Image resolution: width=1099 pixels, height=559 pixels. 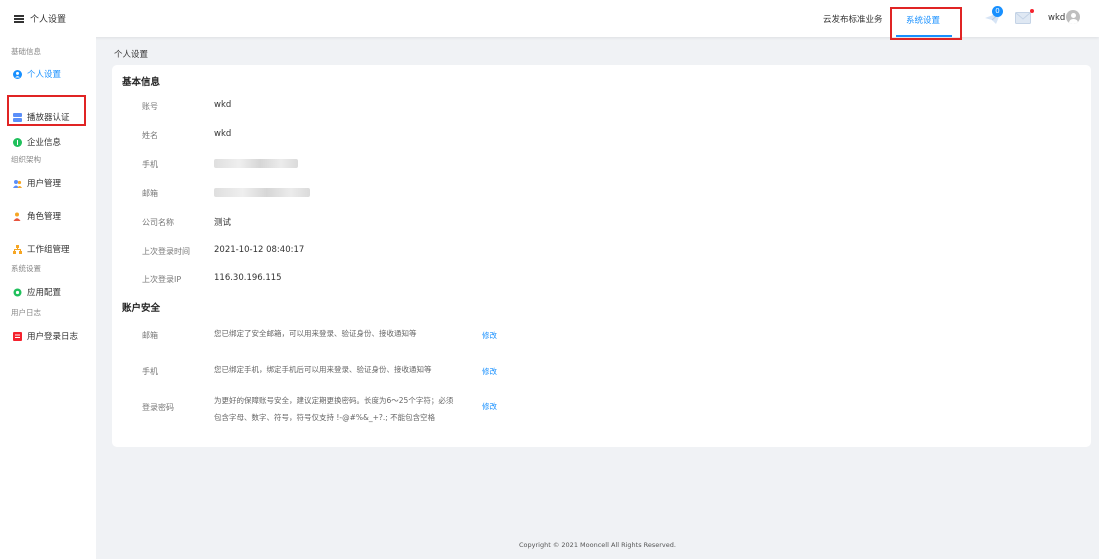 What do you see at coordinates (17, 249) in the screenshot?
I see `workgroup-icon` at bounding box center [17, 249].